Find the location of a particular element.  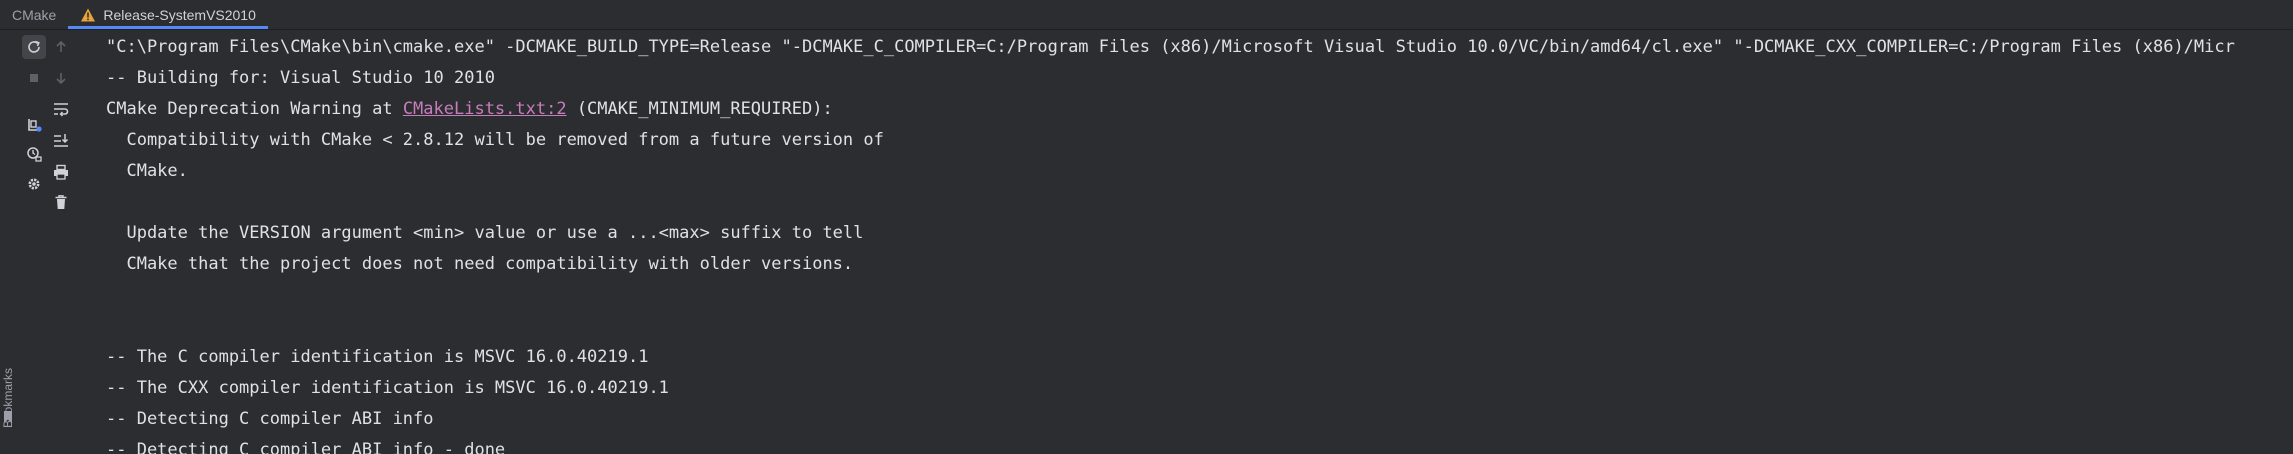

console-line: CMake. is located at coordinates (147, 171).